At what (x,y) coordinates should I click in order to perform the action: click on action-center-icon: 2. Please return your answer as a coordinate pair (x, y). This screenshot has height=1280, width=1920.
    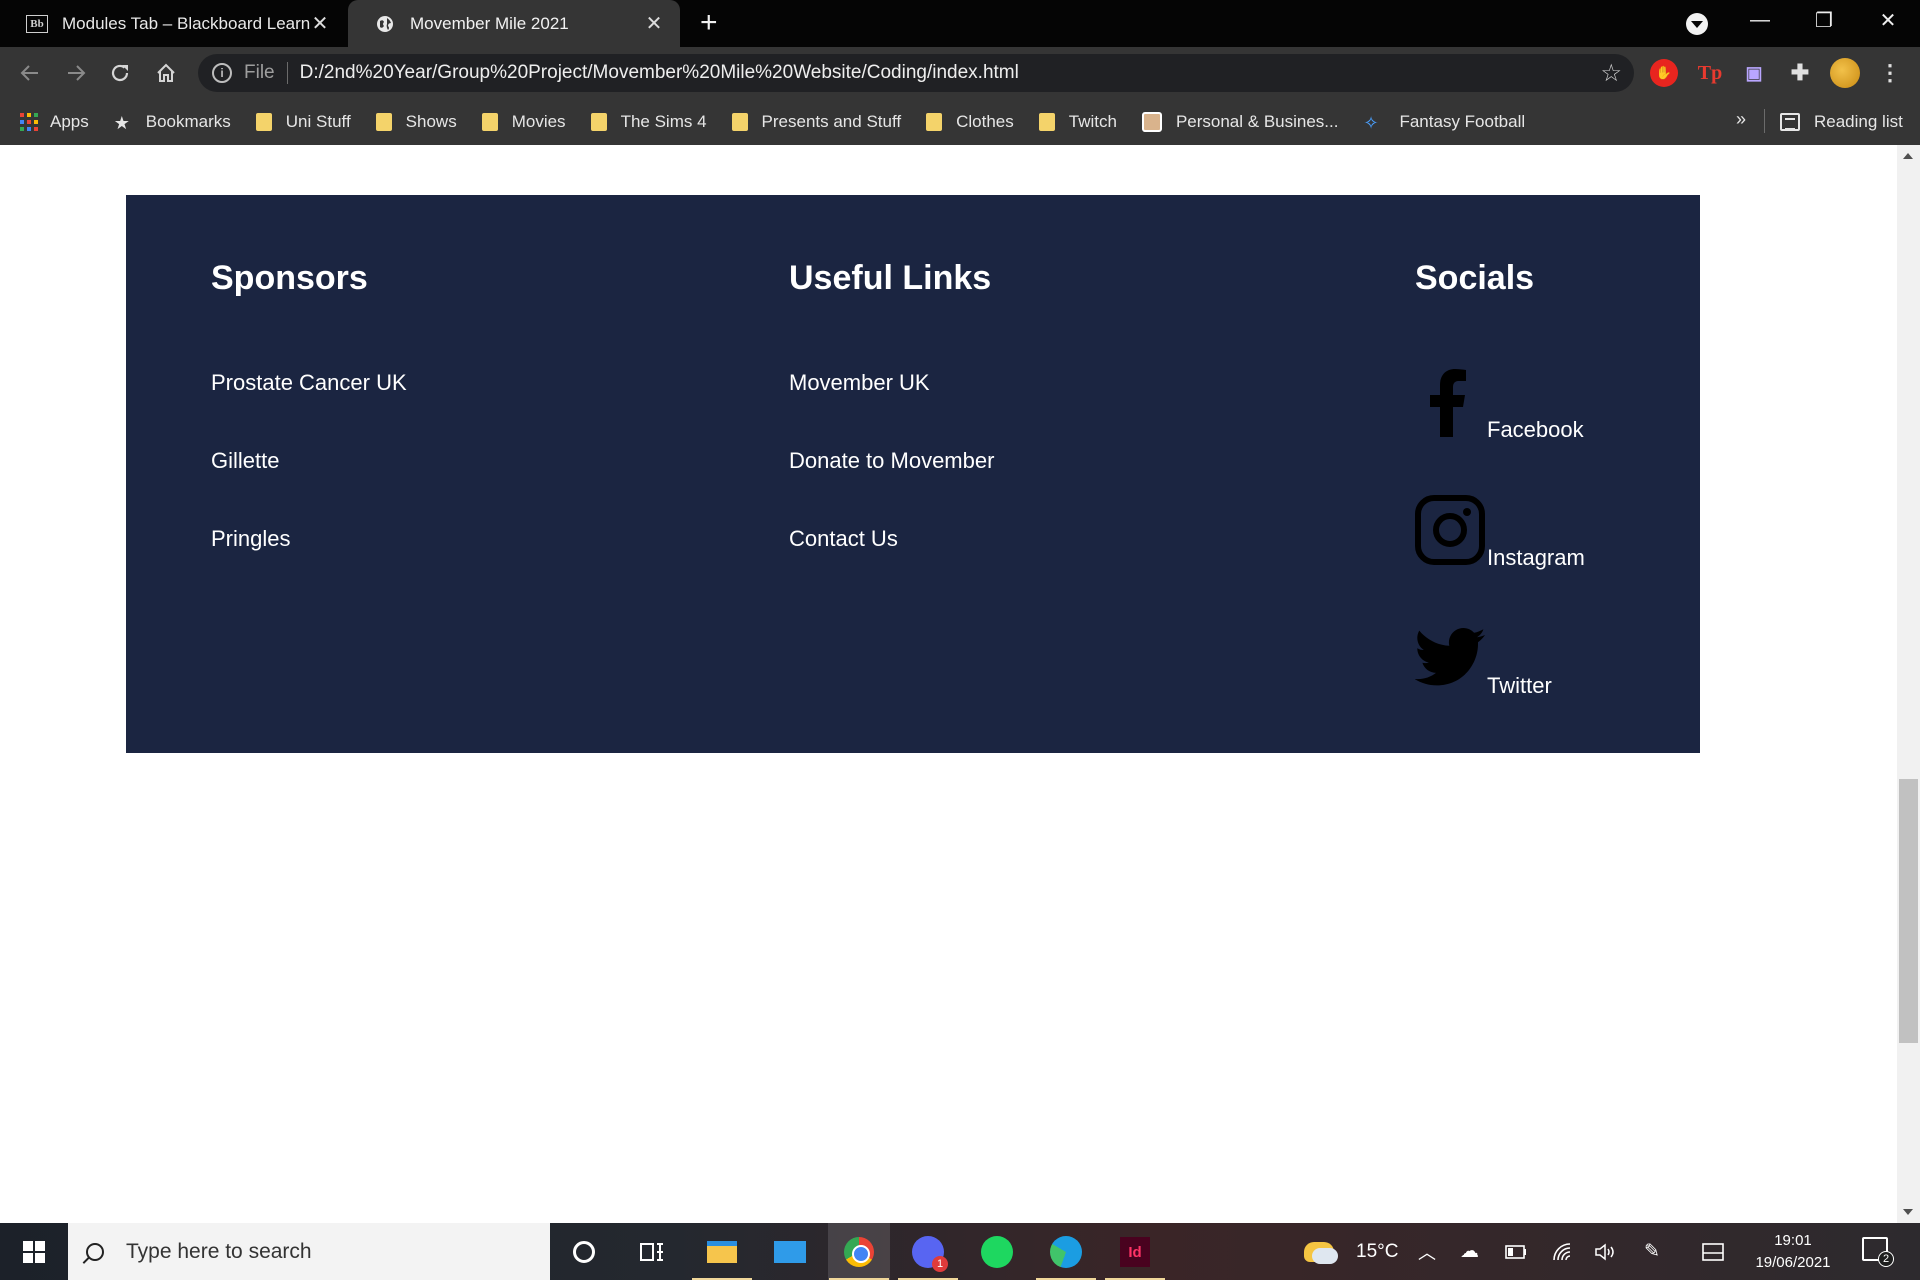
    Looking at the image, I should click on (1878, 1252).